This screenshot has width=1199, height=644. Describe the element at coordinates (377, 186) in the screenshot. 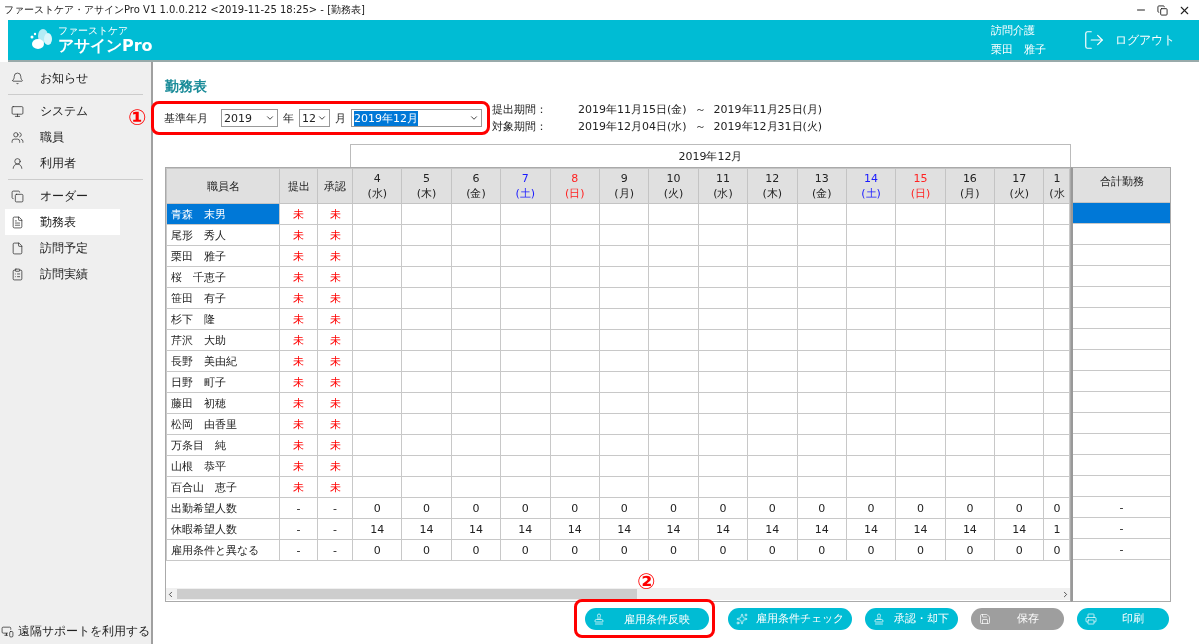

I see `day-header: 4 (水)` at that location.